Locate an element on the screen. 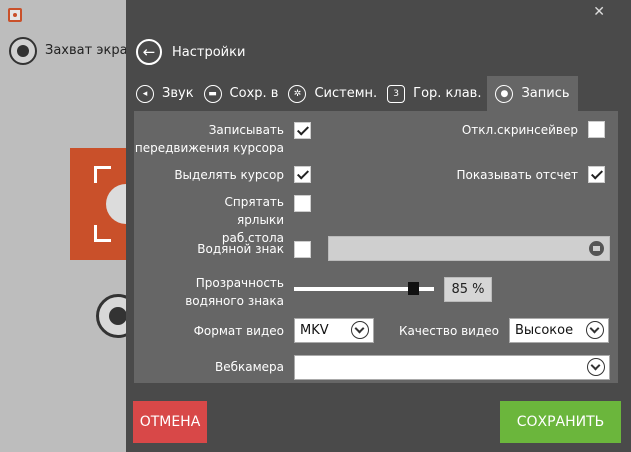 Image resolution: width=631 pixels, height=452 pixels. tab-save-to: ▬ Сохр. в is located at coordinates (241, 93).